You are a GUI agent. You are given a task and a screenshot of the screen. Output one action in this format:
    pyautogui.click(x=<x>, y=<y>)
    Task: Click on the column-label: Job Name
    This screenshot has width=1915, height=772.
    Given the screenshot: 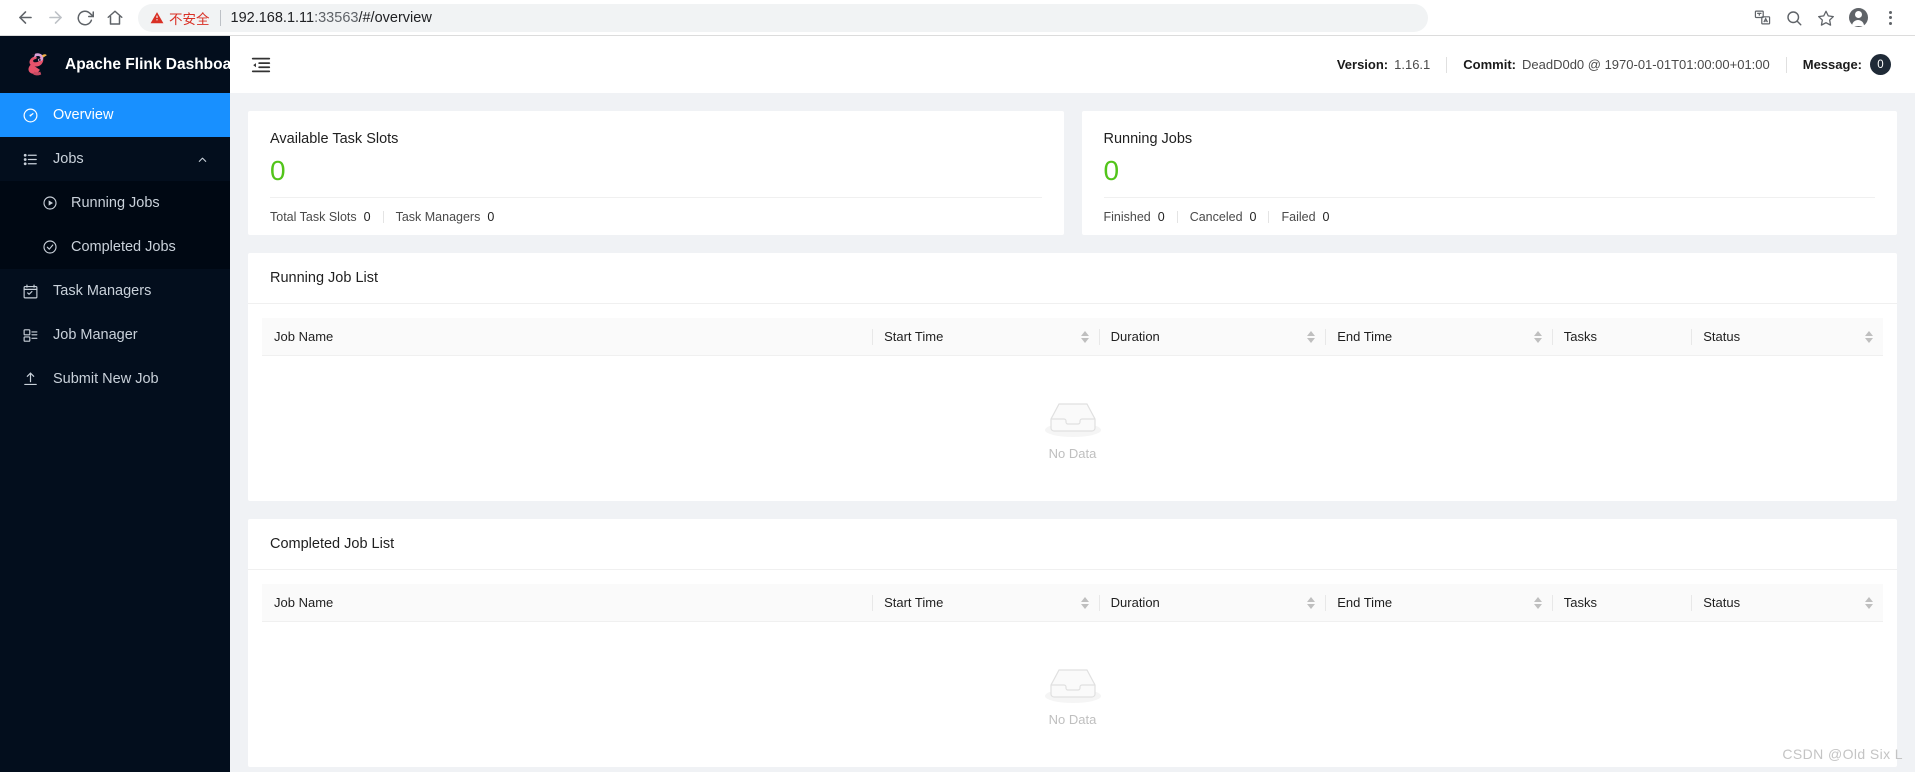 What is the action you would take?
    pyautogui.click(x=304, y=336)
    